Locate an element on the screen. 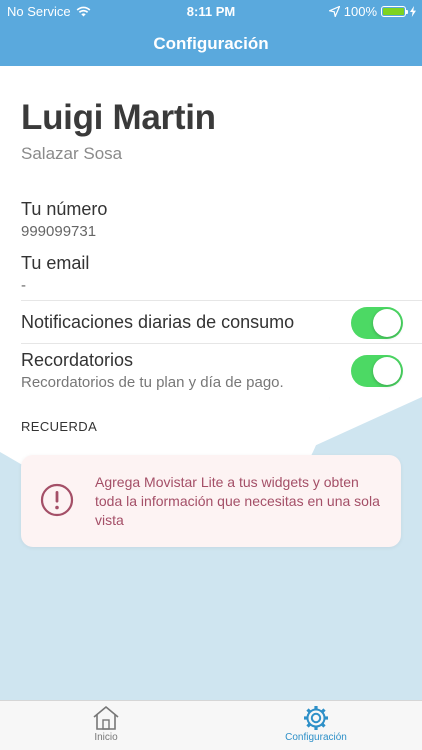 Image resolution: width=422 pixels, height=750 pixels. email-field: Tu email - is located at coordinates (55, 273).